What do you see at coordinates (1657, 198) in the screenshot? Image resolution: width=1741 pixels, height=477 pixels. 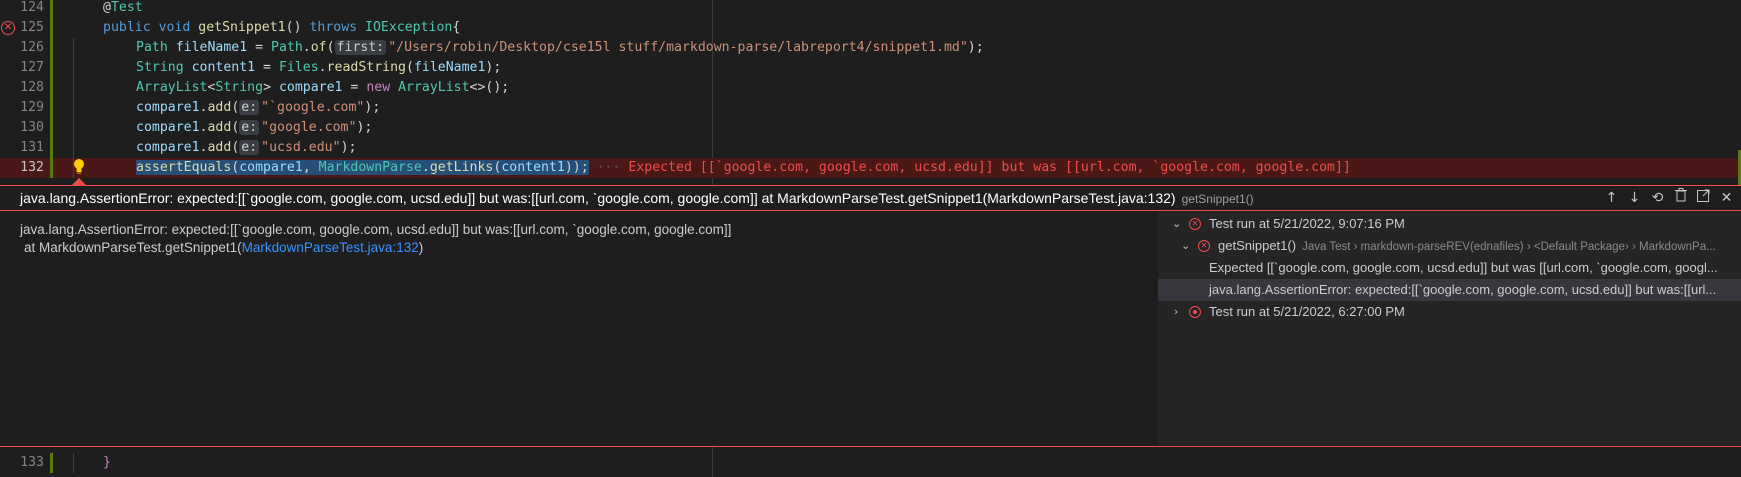 I see `history-icon: ⟲` at bounding box center [1657, 198].